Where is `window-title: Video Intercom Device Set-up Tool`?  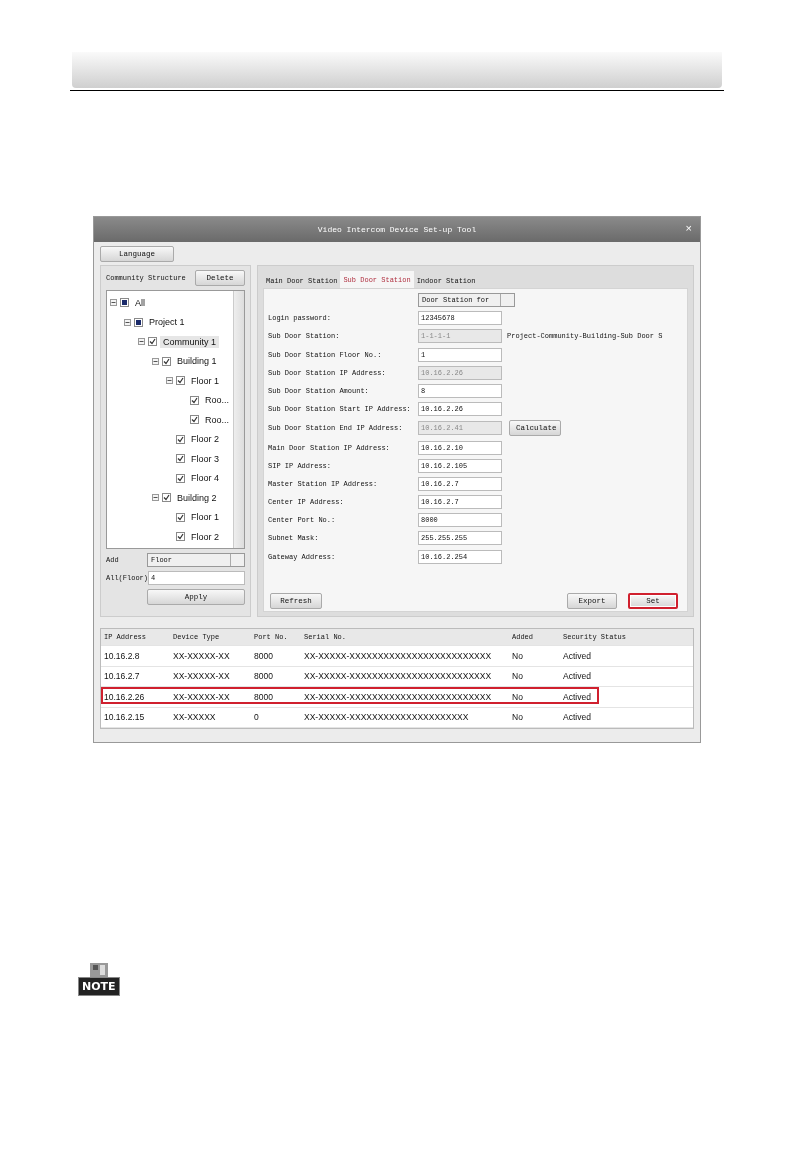
window-title: Video Intercom Device Set-up Tool is located at coordinates (397, 229).